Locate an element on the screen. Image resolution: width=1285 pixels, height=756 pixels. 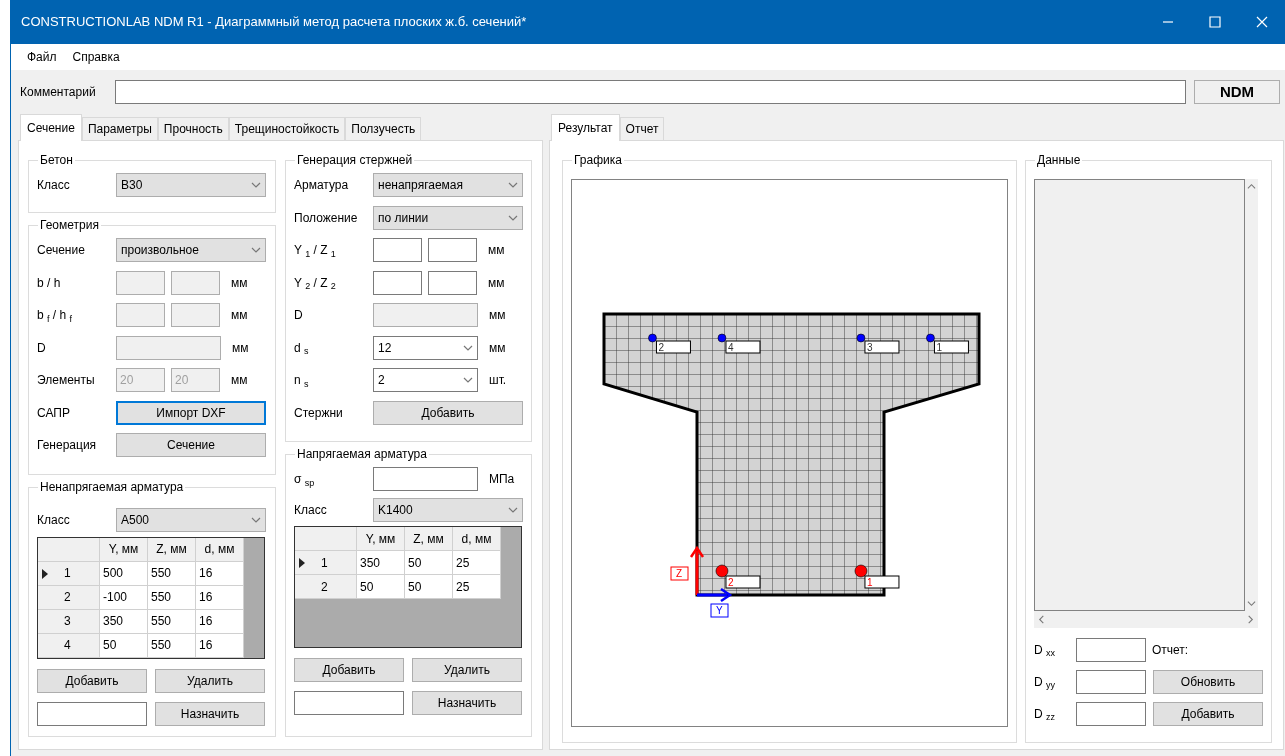
data-grid: Y, мм Z, мм d, мм 1 500 550 16 2 -100 550 16 3 350 550 16 4 50 550 16 is located at coordinates (151, 597).